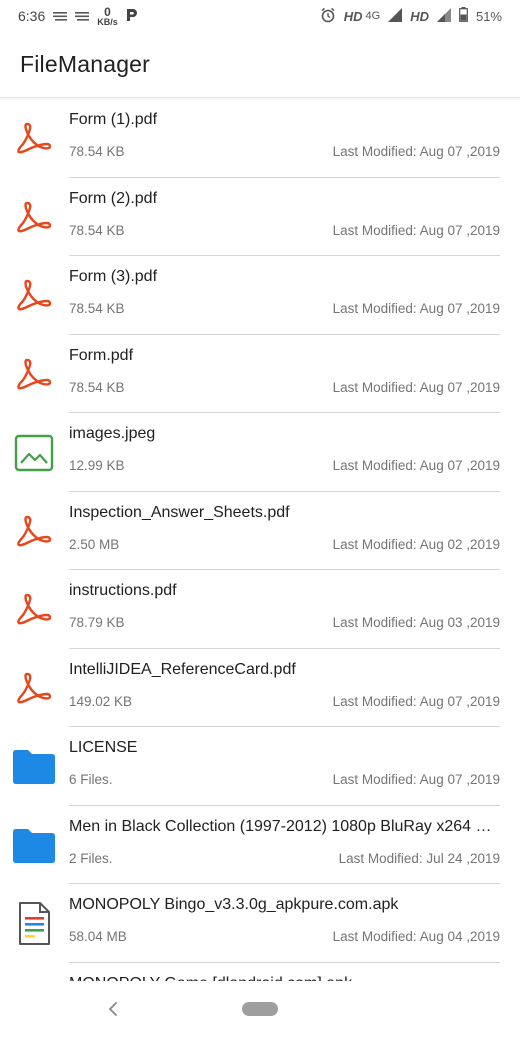 The image size is (520, 1040). I want to click on file-name: IntelliJIDEA_ReferenceCard.pdf, so click(182, 669).